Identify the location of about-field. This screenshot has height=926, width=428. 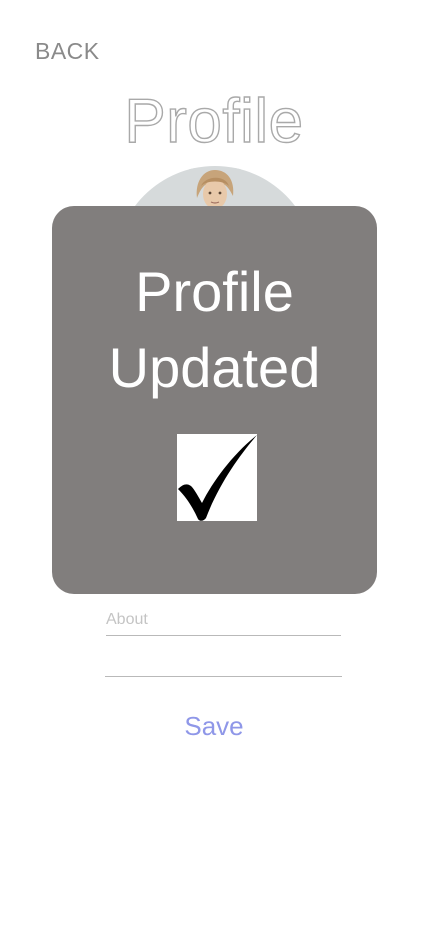
(223, 620).